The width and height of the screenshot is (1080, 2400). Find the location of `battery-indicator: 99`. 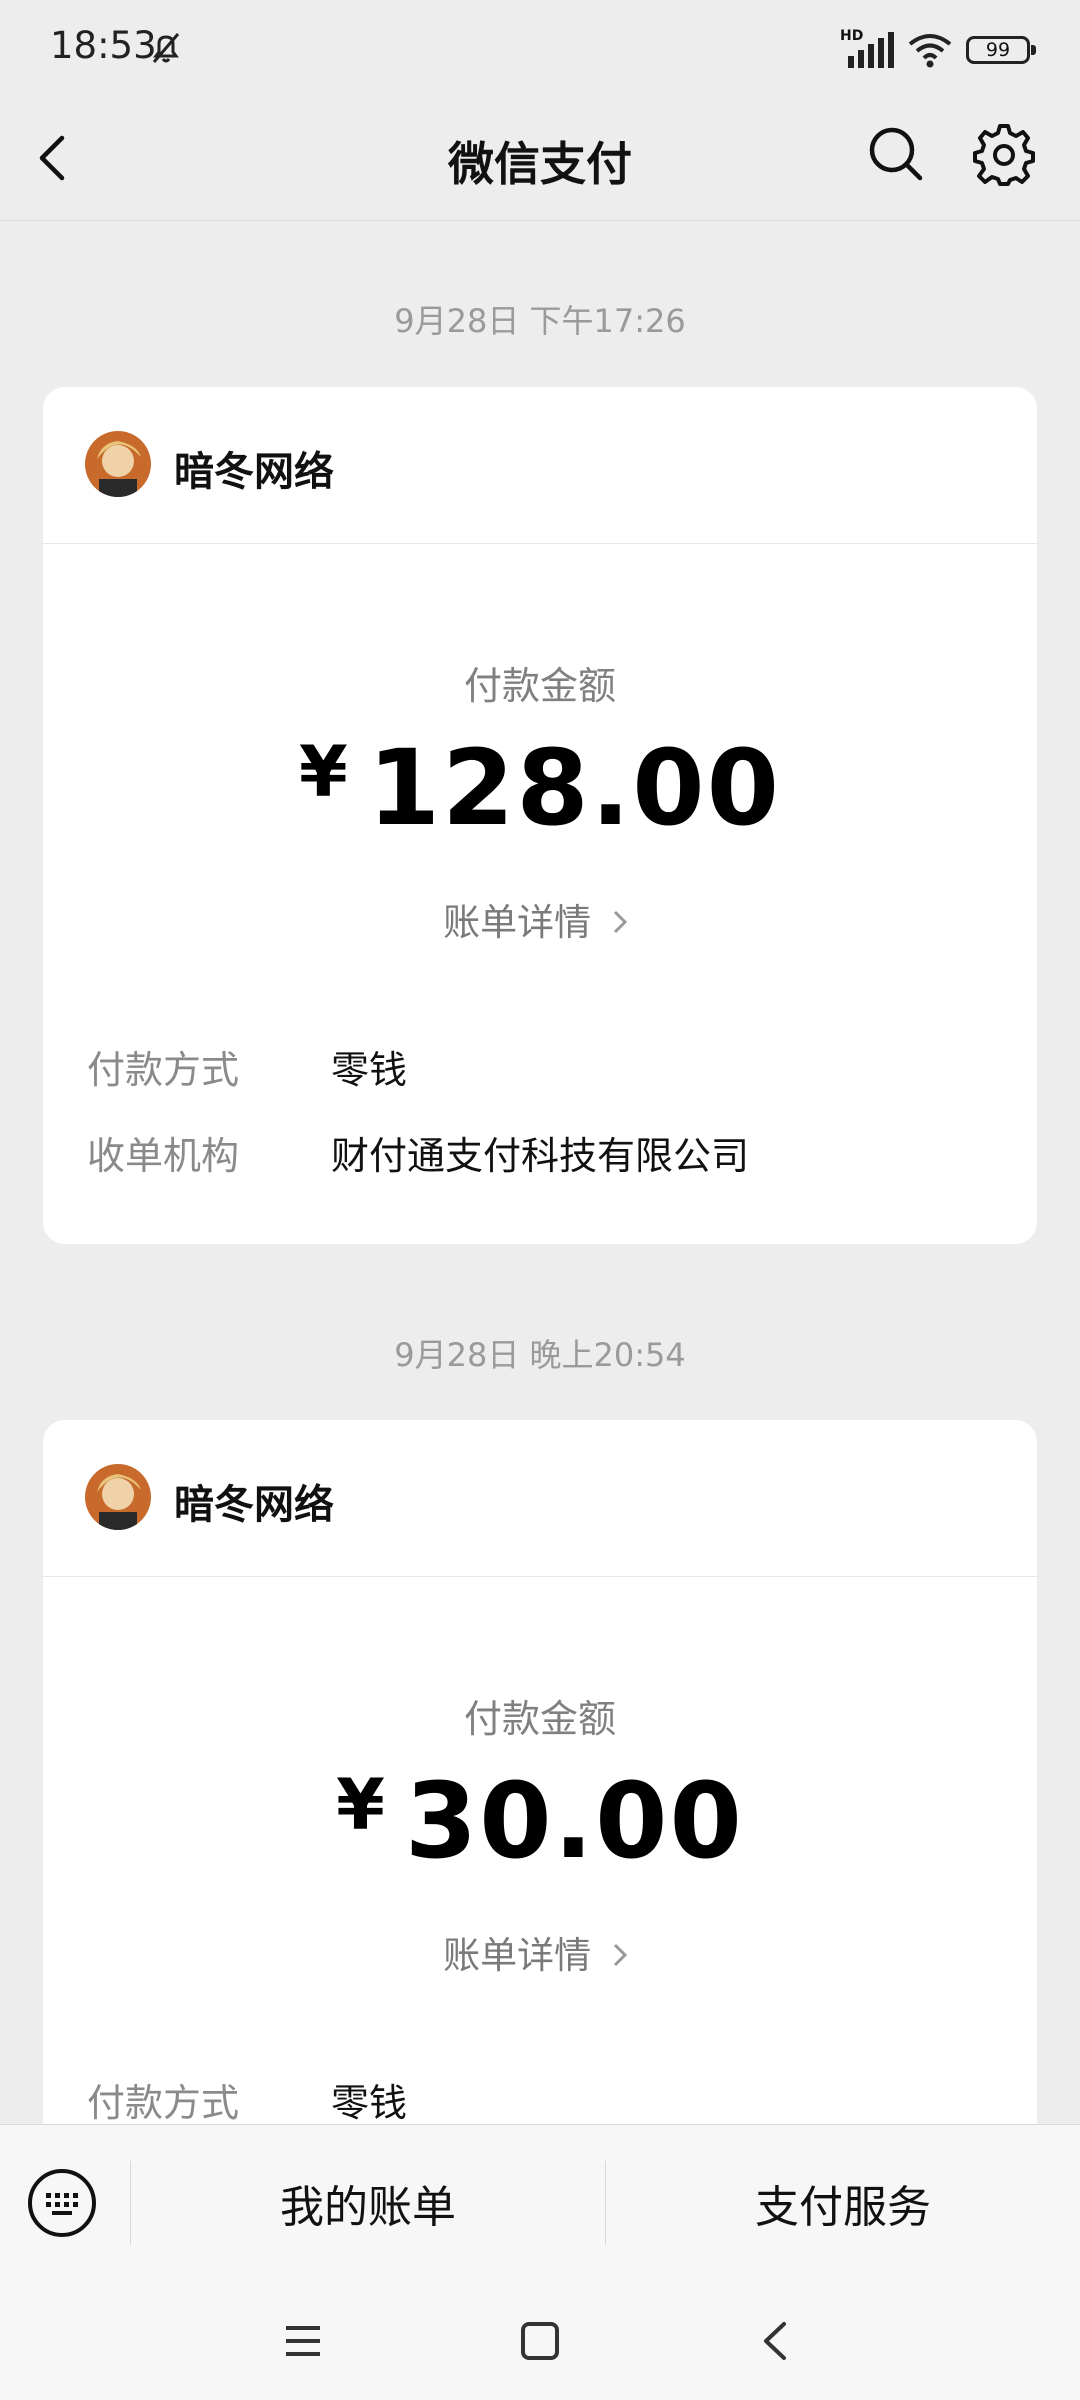

battery-indicator: 99 is located at coordinates (1001, 50).